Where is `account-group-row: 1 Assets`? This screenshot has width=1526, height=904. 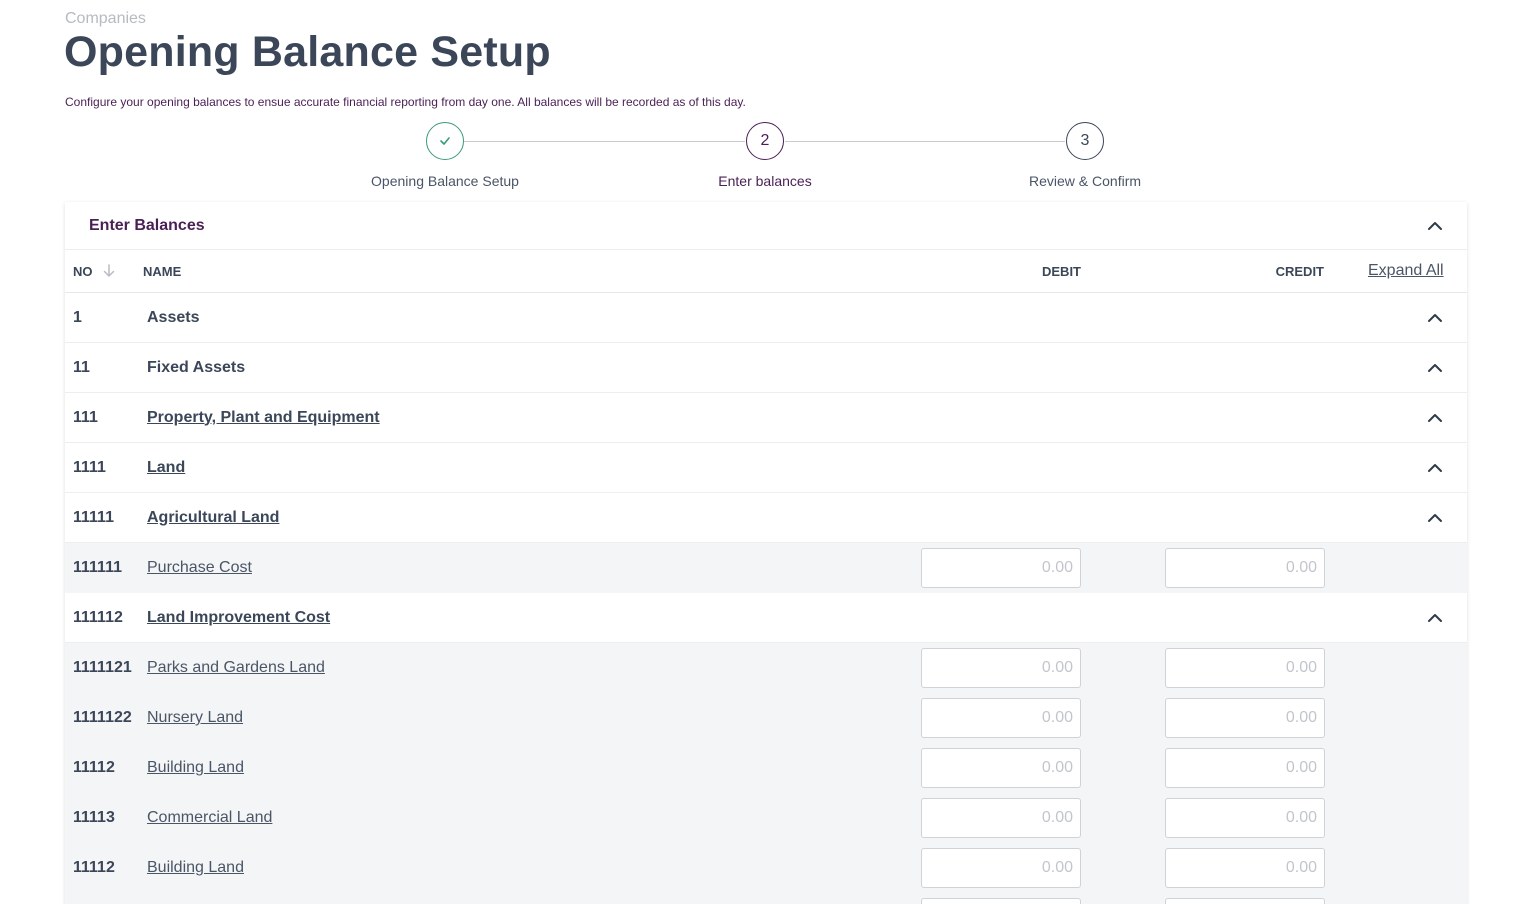 account-group-row: 1 Assets is located at coordinates (766, 318).